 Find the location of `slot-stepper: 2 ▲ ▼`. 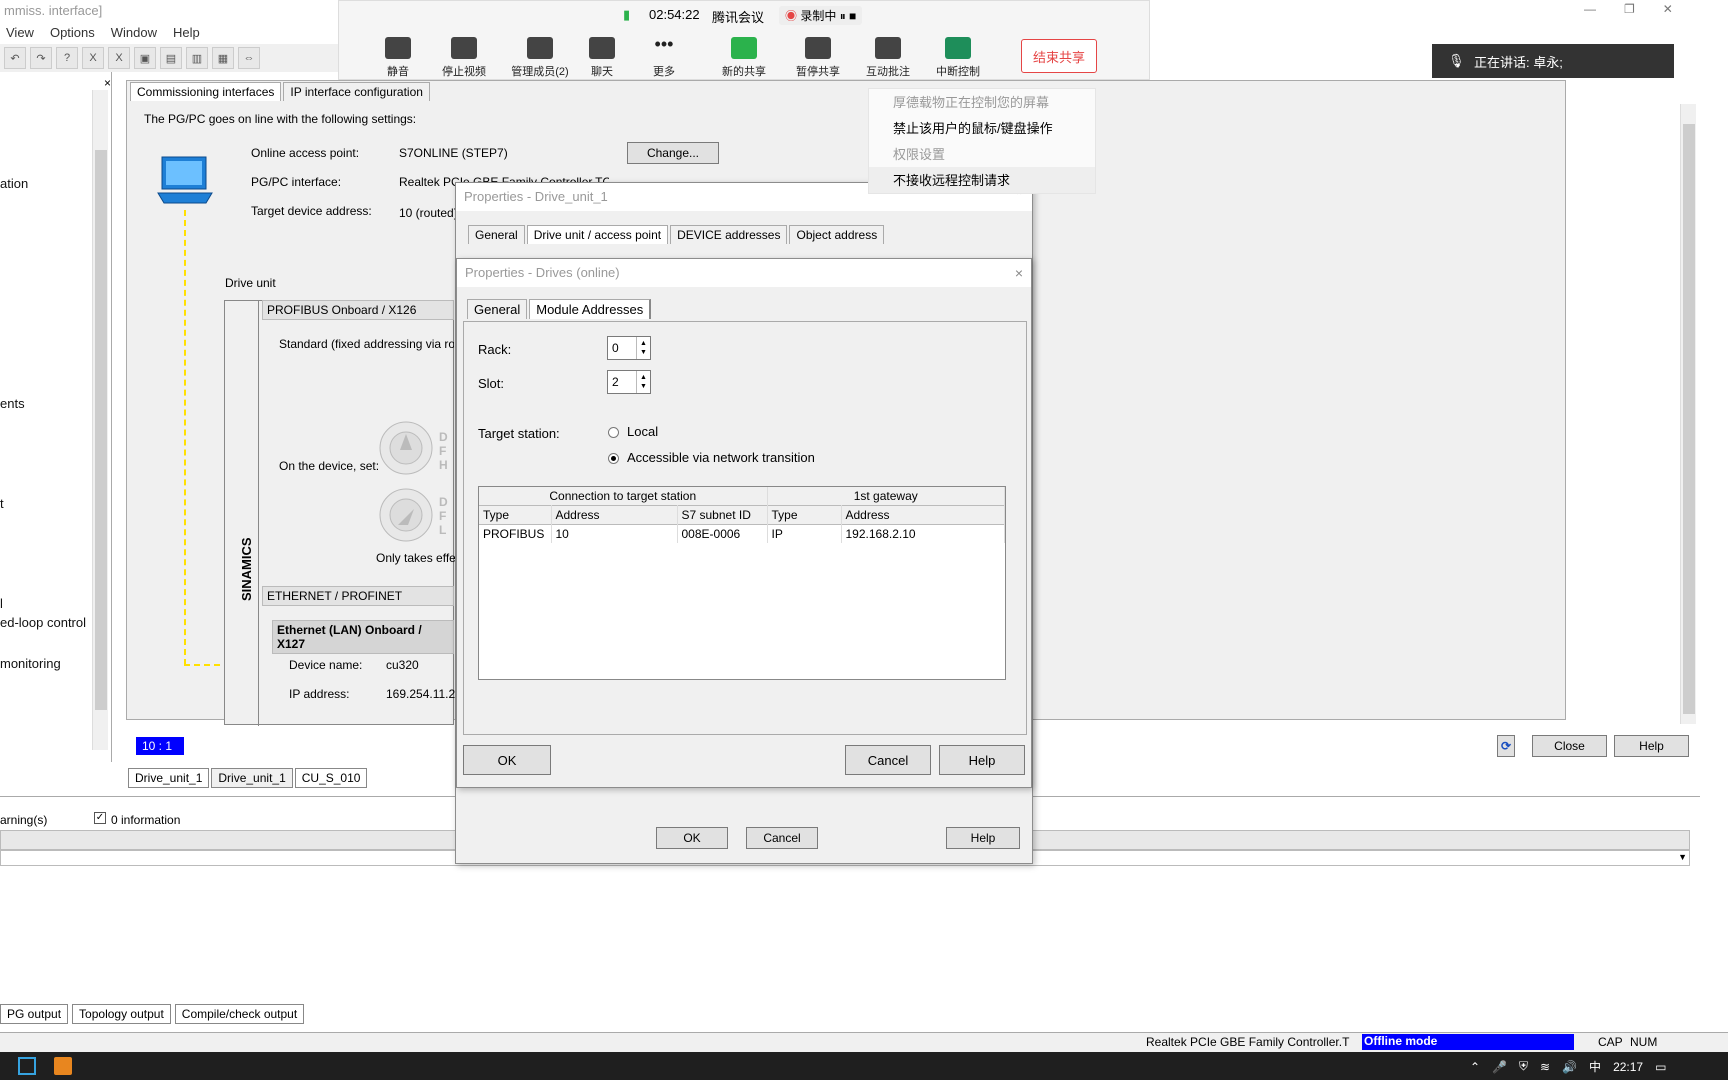

slot-stepper: 2 ▲ ▼ is located at coordinates (629, 382).